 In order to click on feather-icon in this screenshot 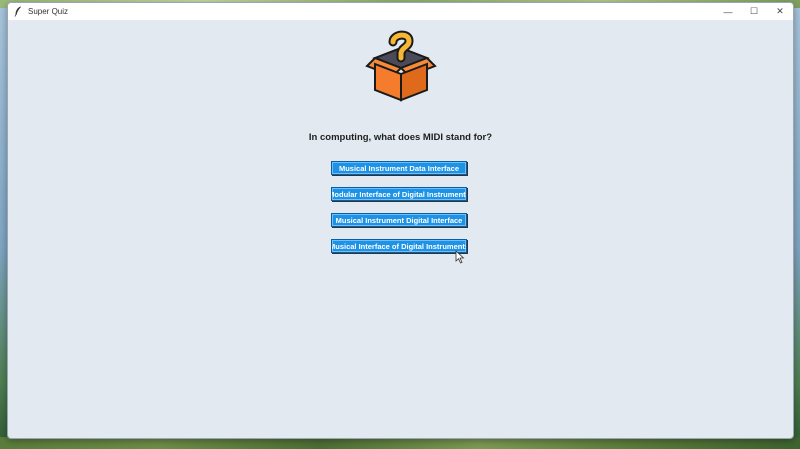, I will do `click(18, 12)`.